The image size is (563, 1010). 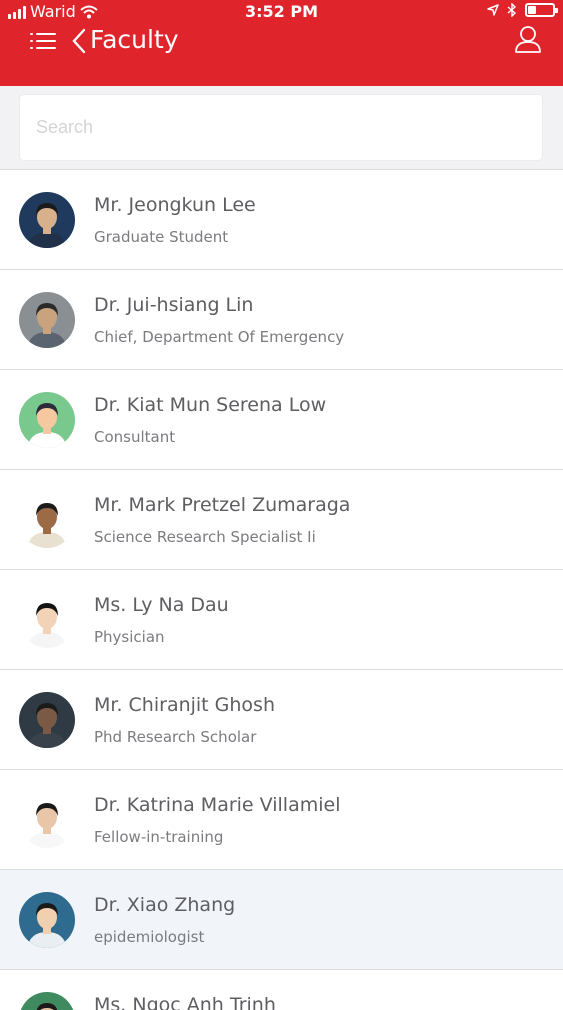 I want to click on faculty-row: Mr. Jeongkun Lee Graduate Student, so click(x=281, y=220).